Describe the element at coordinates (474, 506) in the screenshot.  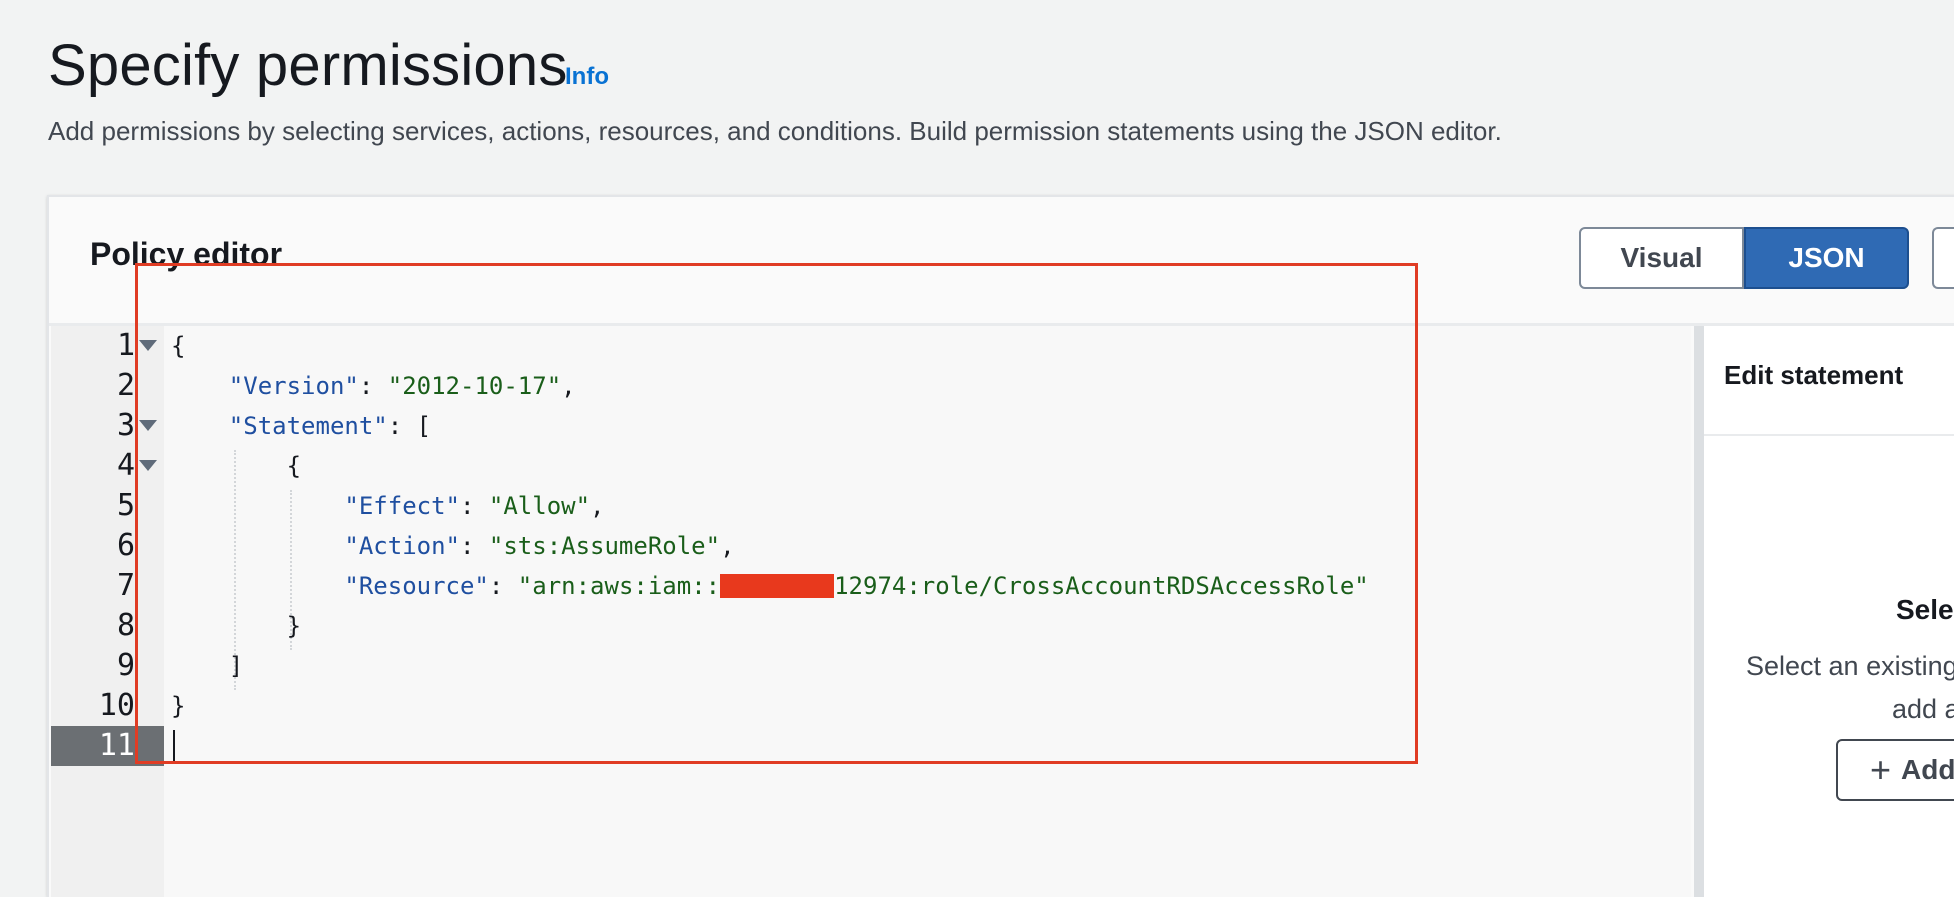
I see `code-text: "Effect": "Allow",` at that location.